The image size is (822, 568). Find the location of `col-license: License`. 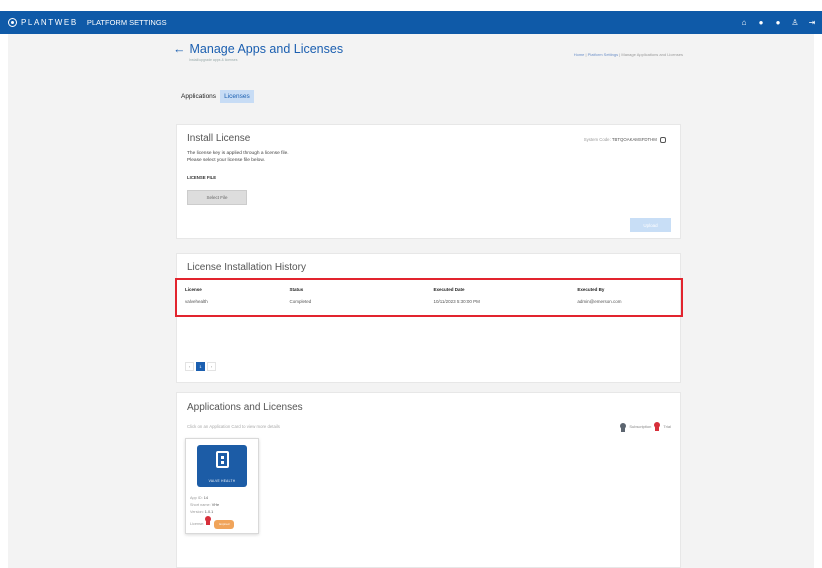

col-license: License is located at coordinates (237, 289).